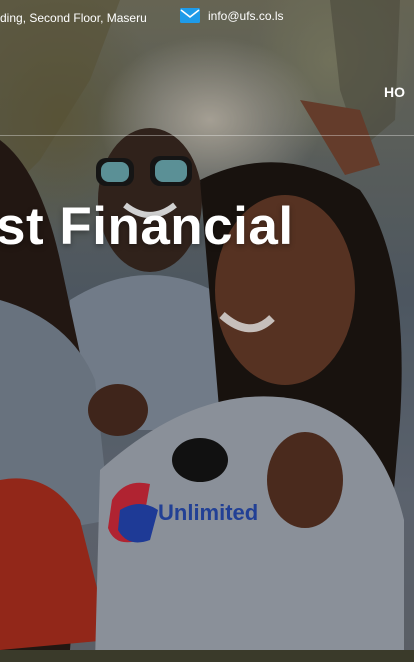 This screenshot has height=662, width=414. I want to click on nav-item-home: HO, so click(394, 92).